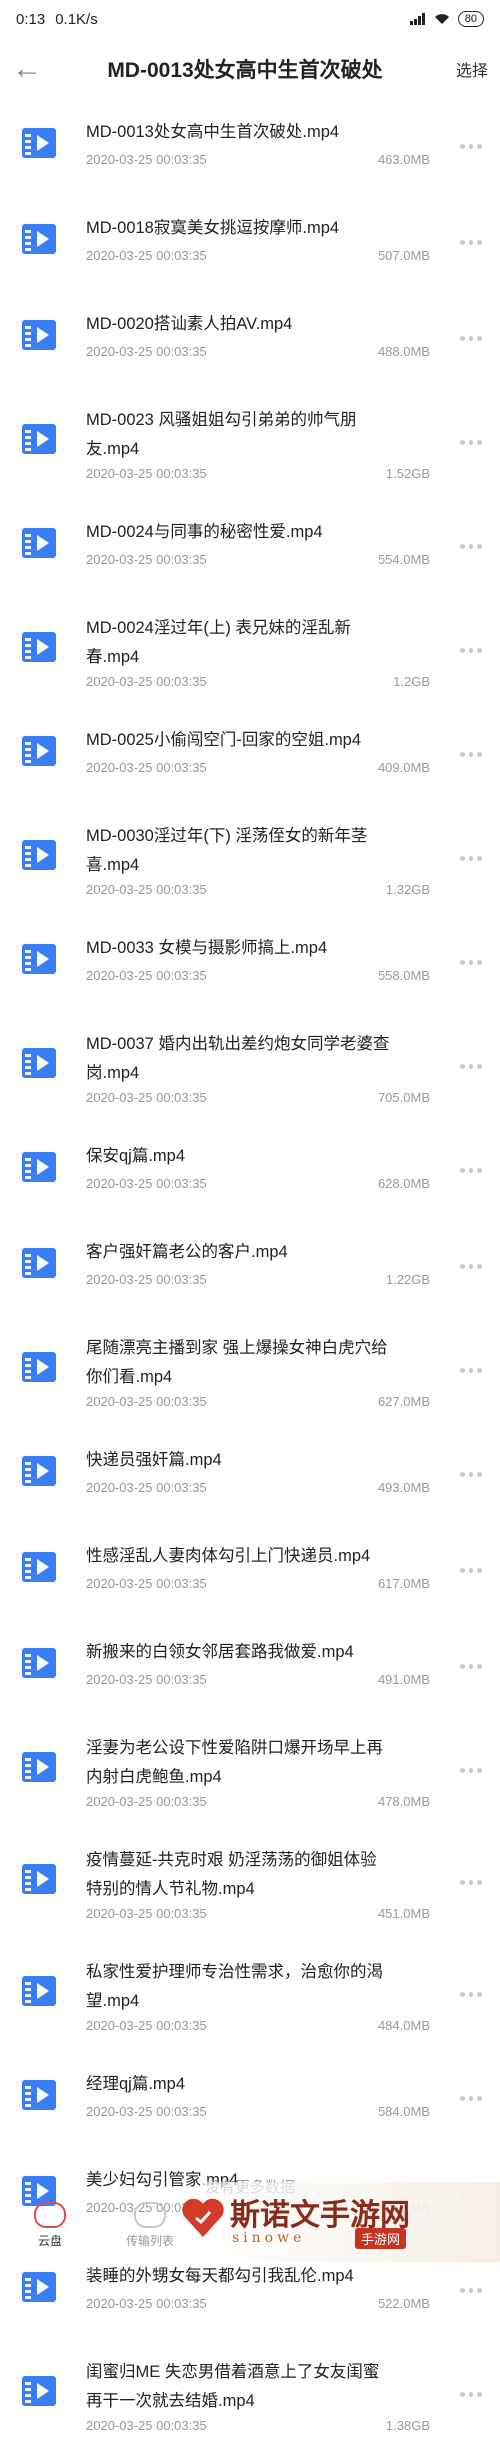 The height and width of the screenshot is (2454, 500). What do you see at coordinates (154, 1460) in the screenshot?
I see `file-name-line: 快递员强奸篇.mp4` at bounding box center [154, 1460].